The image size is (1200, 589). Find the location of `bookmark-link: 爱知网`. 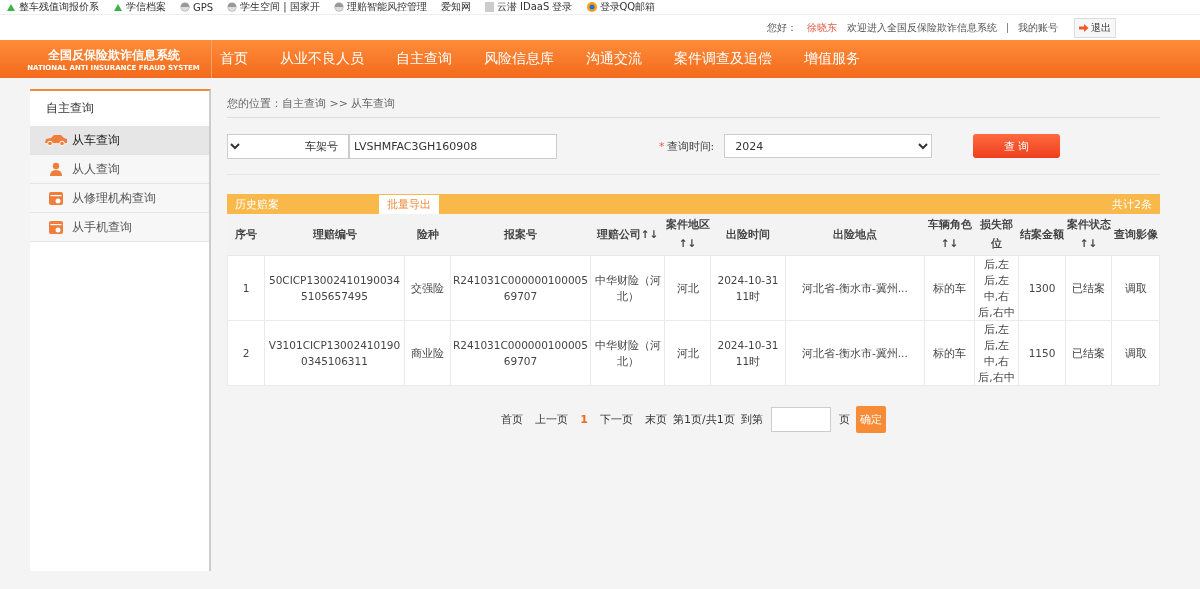

bookmark-link: 爱知网 is located at coordinates (455, 7).